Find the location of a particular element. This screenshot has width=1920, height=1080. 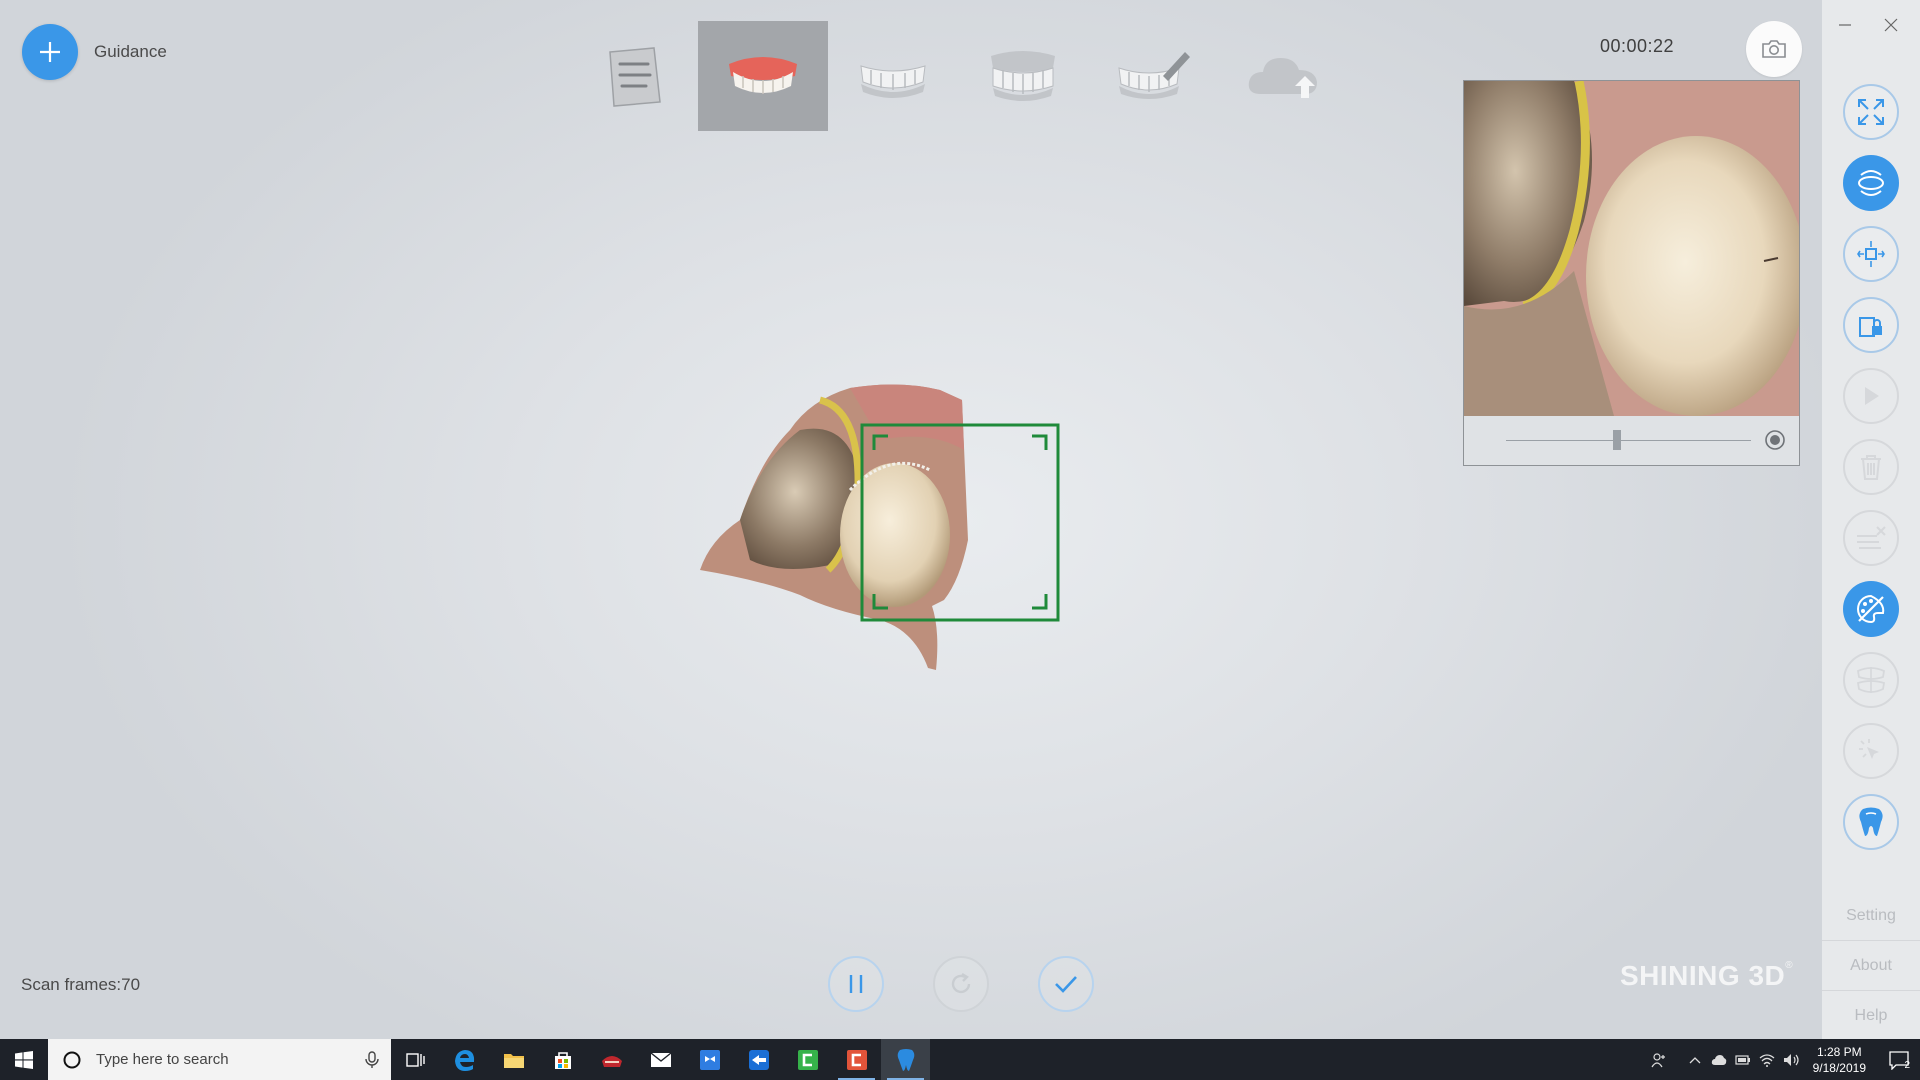

microphone-icon is located at coordinates (372, 1059).